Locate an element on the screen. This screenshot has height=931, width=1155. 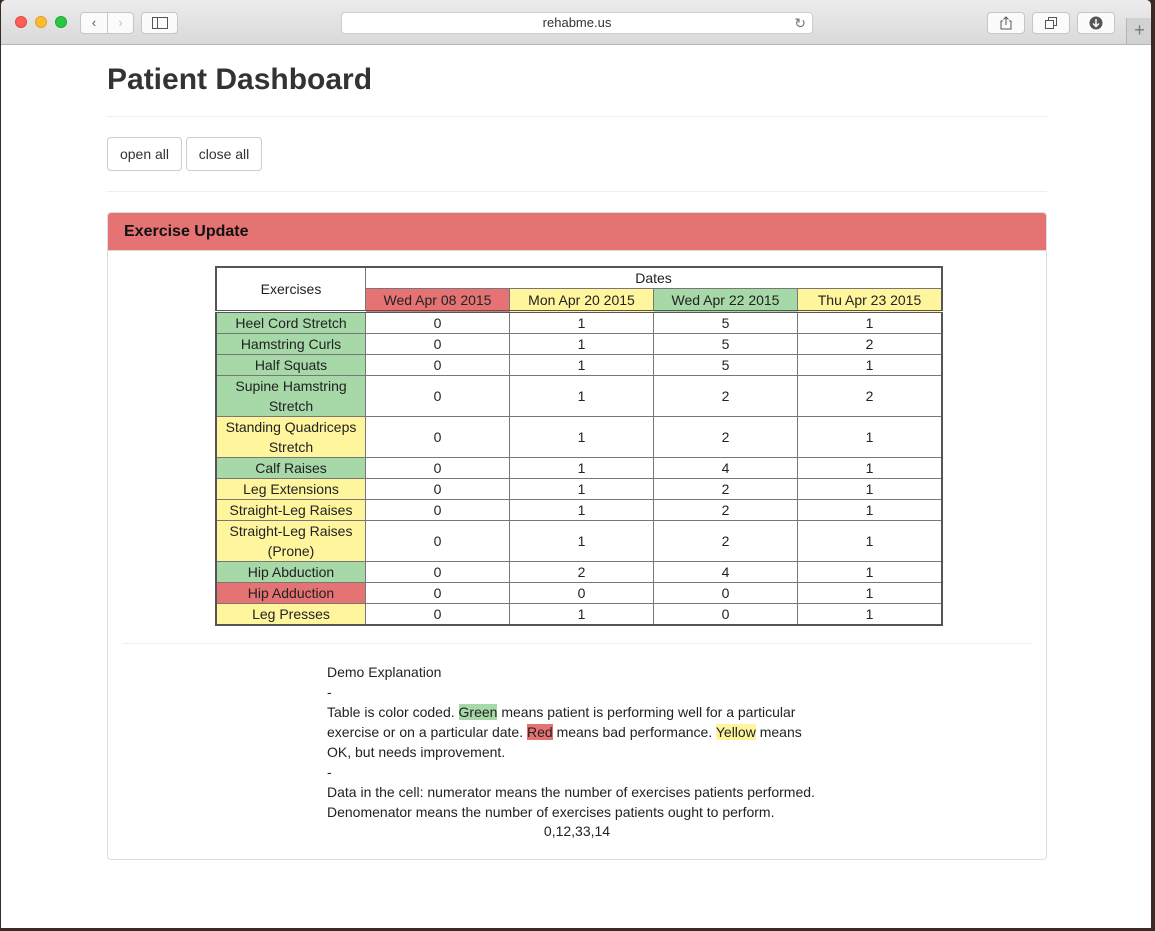
exercise-name-cell: Straight-Leg Raises (Prone) is located at coordinates (290, 541).